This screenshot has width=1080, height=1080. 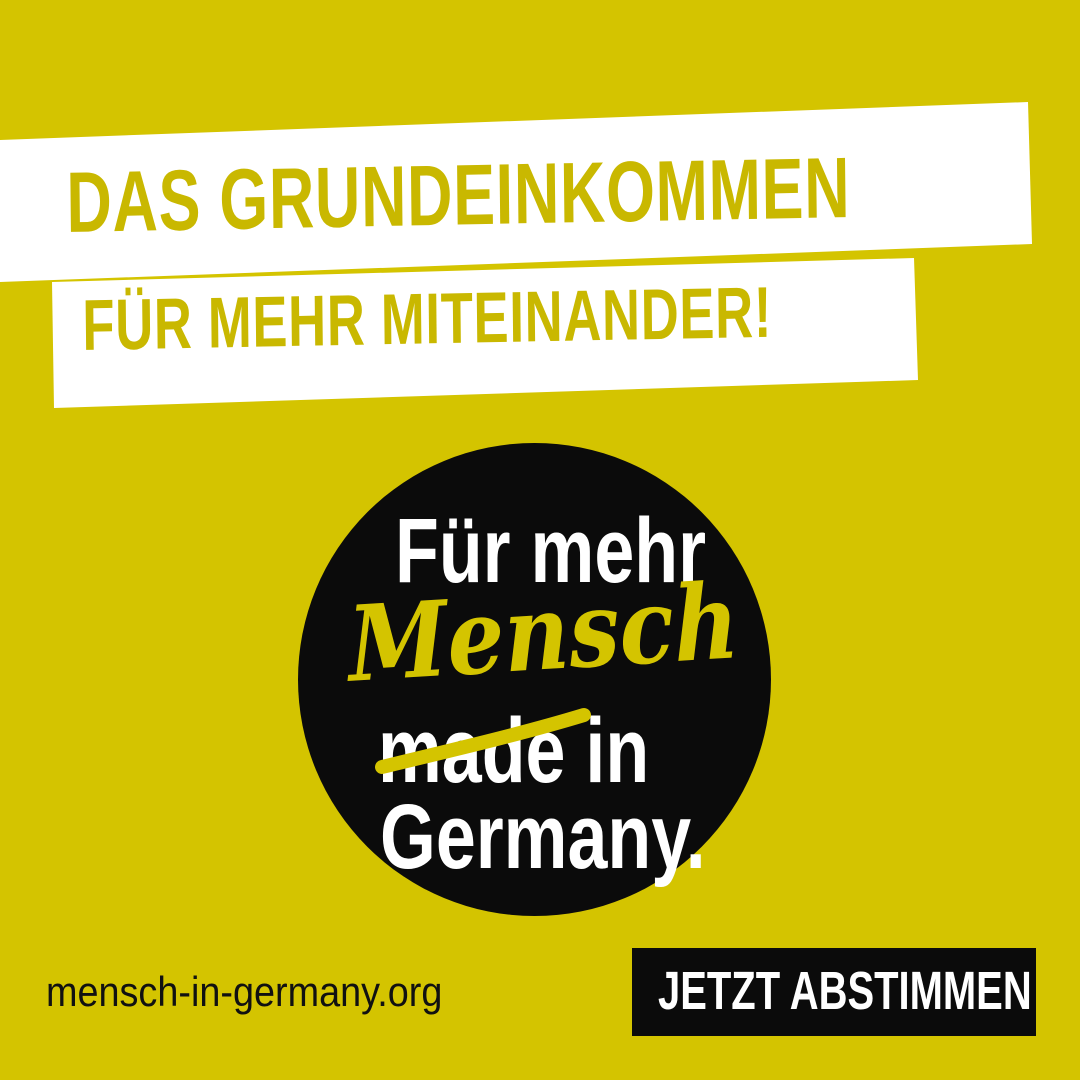 What do you see at coordinates (483, 741) in the screenshot?
I see `strike-through-mark` at bounding box center [483, 741].